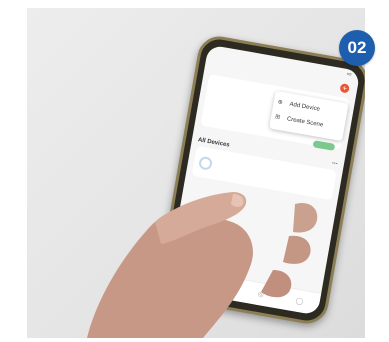 The width and height of the screenshot is (389, 342). What do you see at coordinates (344, 88) in the screenshot?
I see `add-button: +` at bounding box center [344, 88].